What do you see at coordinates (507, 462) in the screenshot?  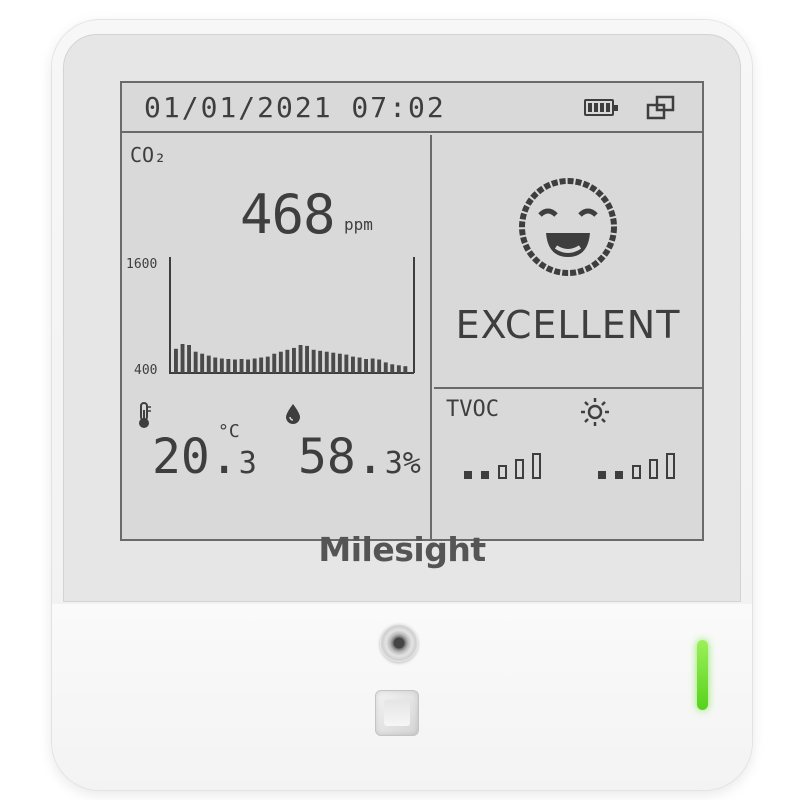 I see `tvoc-level-indicator` at bounding box center [507, 462].